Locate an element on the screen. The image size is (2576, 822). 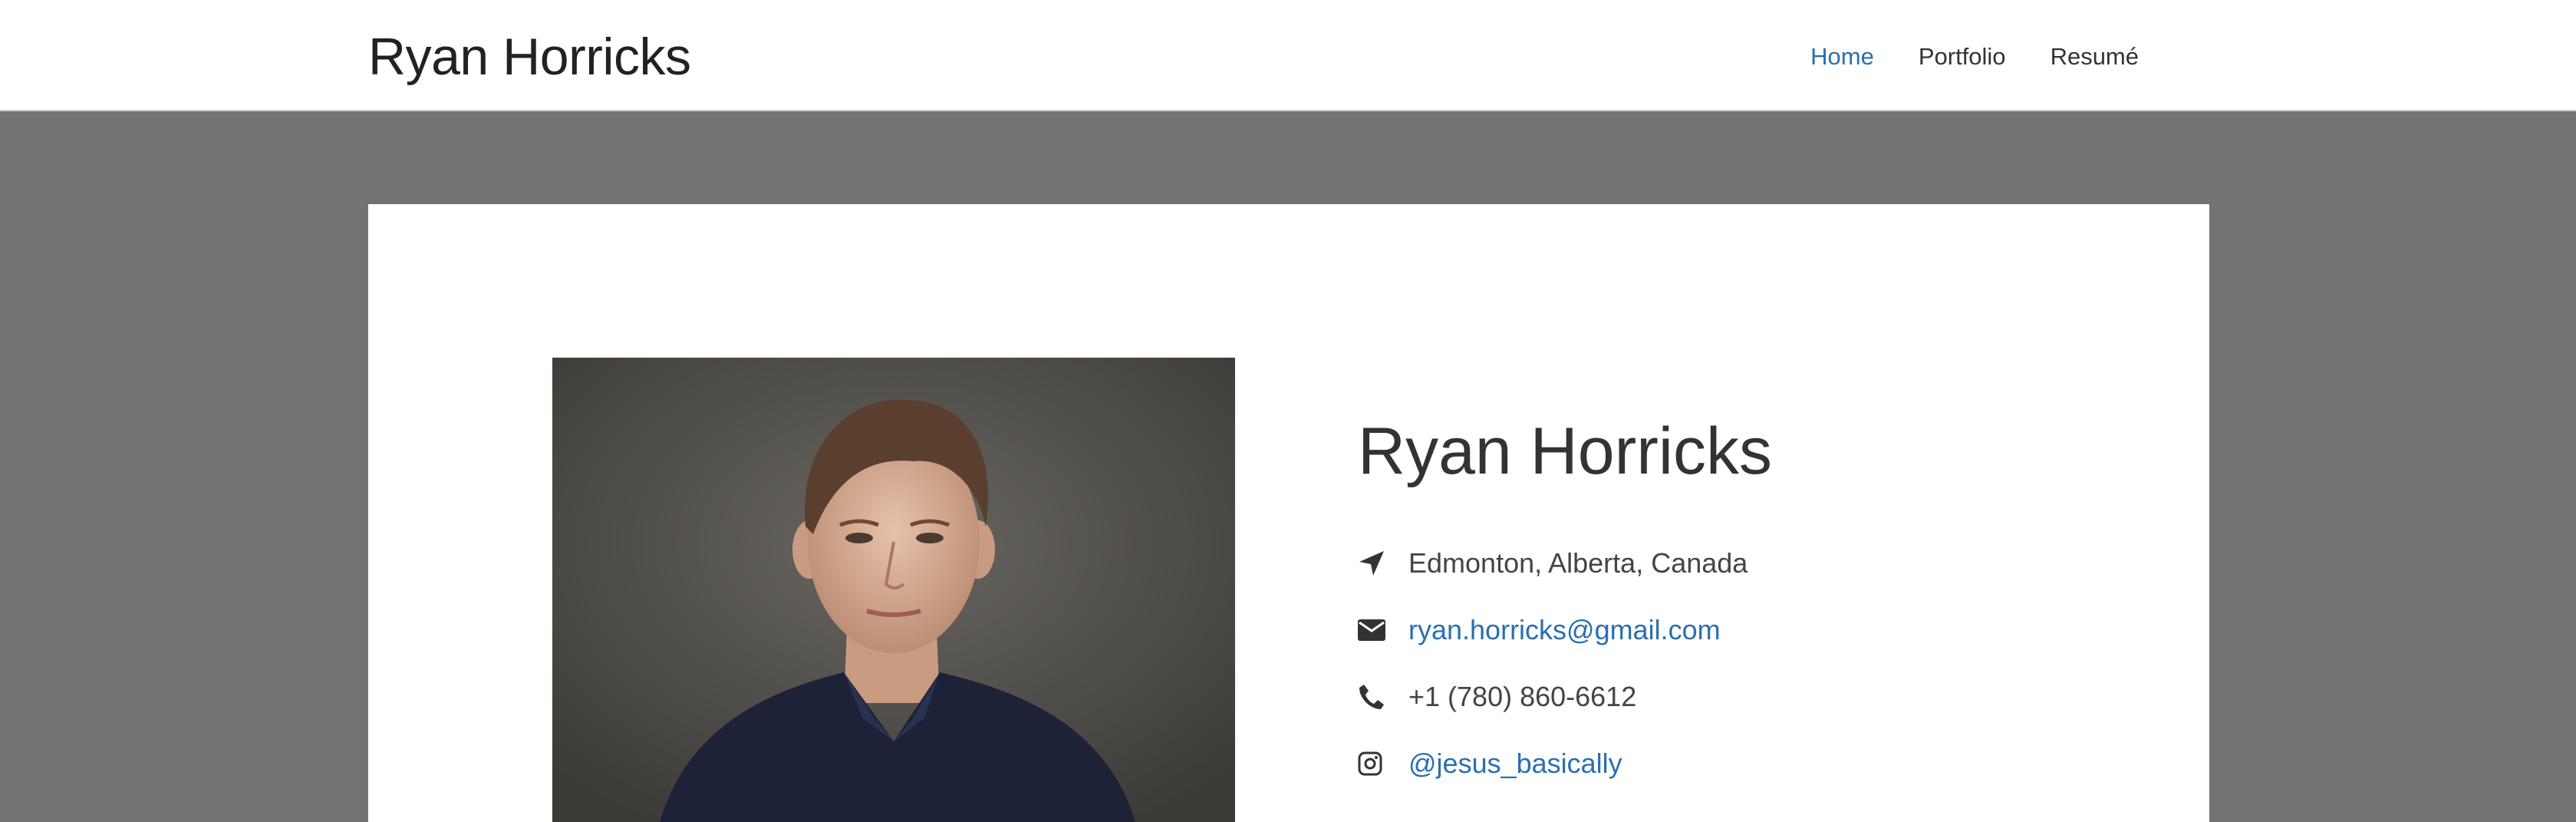
email-row: ryan.horricks@gmail.com is located at coordinates (1565, 629).